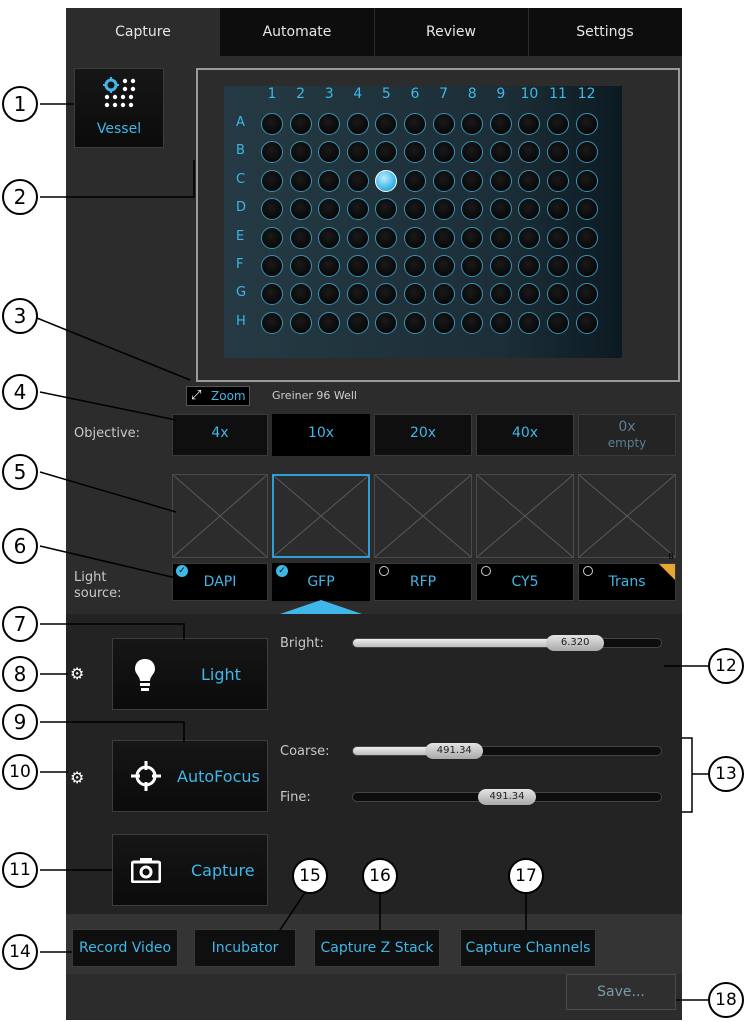 This screenshot has height=1022, width=747. Describe the element at coordinates (20, 952) in the screenshot. I see `callout-14: 14` at that location.